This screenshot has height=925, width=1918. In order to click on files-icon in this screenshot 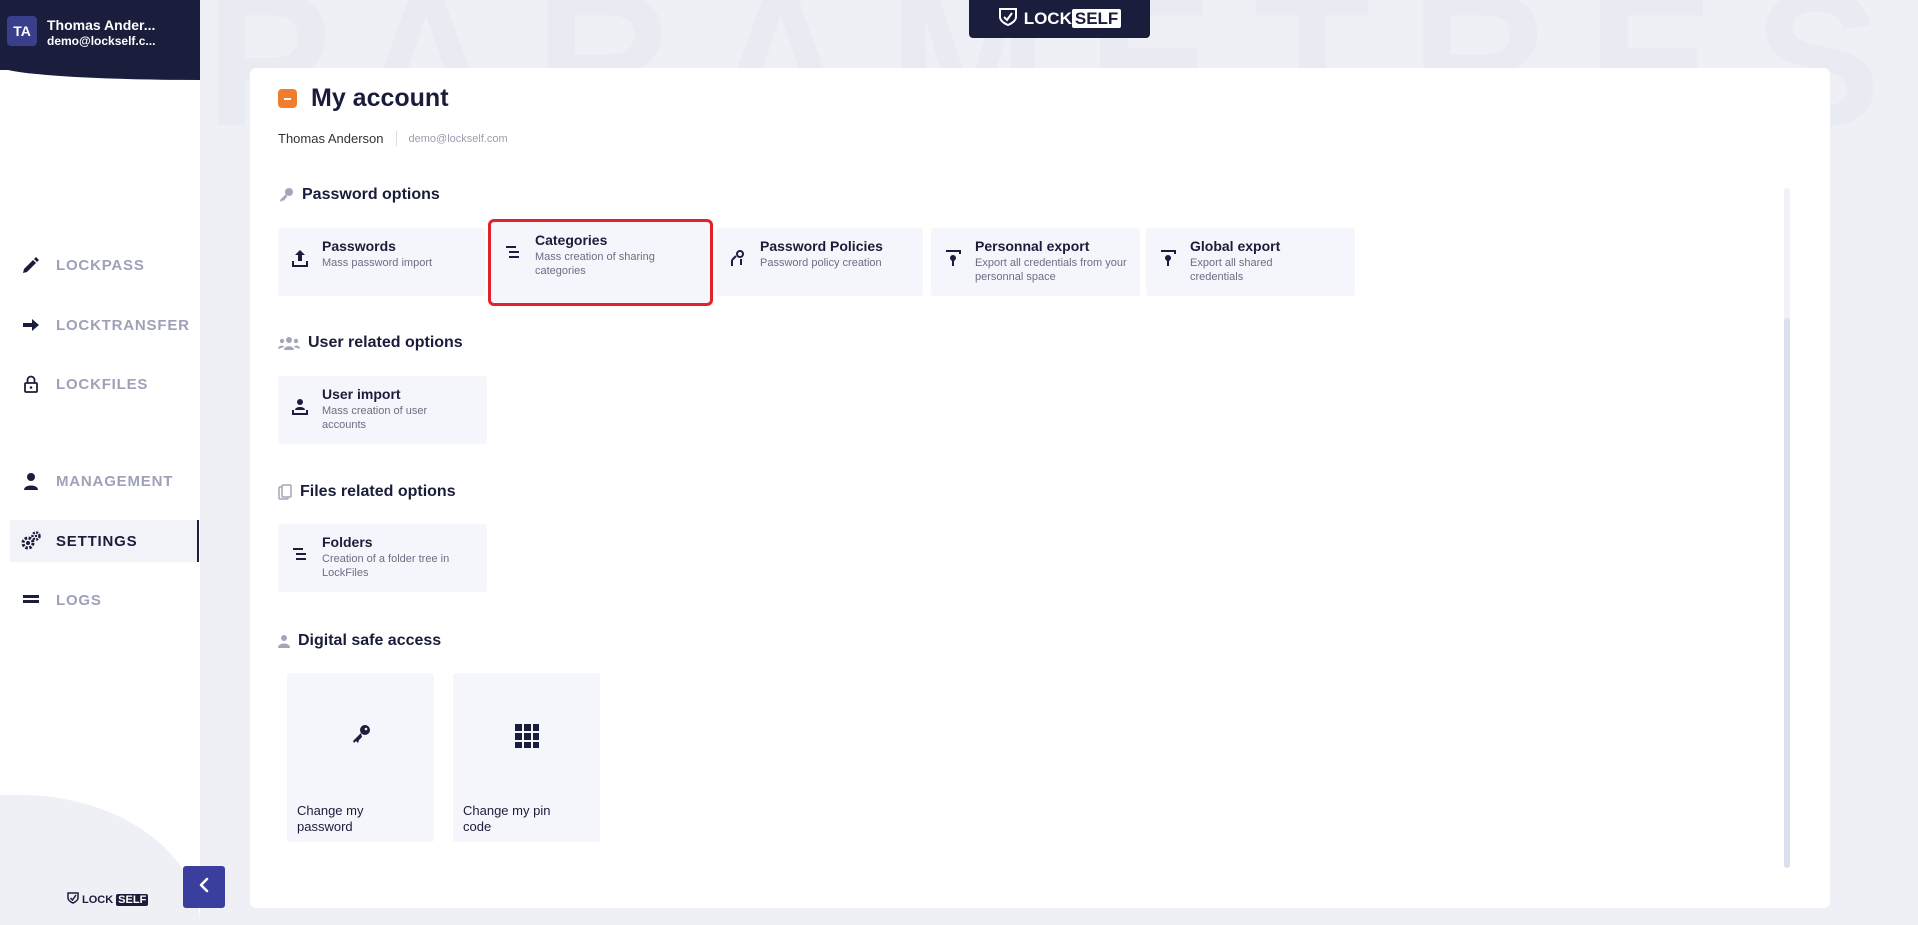, I will do `click(285, 492)`.